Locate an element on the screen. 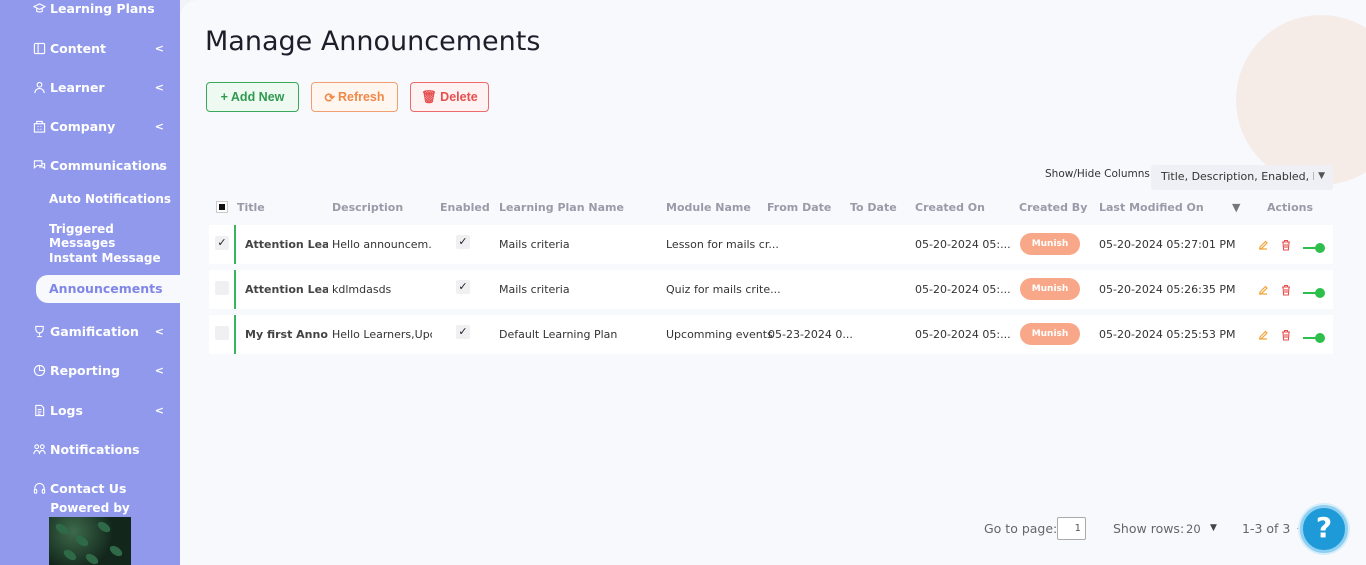  show-hide-columns-label: Show/Hide Columns: is located at coordinates (1099, 174).